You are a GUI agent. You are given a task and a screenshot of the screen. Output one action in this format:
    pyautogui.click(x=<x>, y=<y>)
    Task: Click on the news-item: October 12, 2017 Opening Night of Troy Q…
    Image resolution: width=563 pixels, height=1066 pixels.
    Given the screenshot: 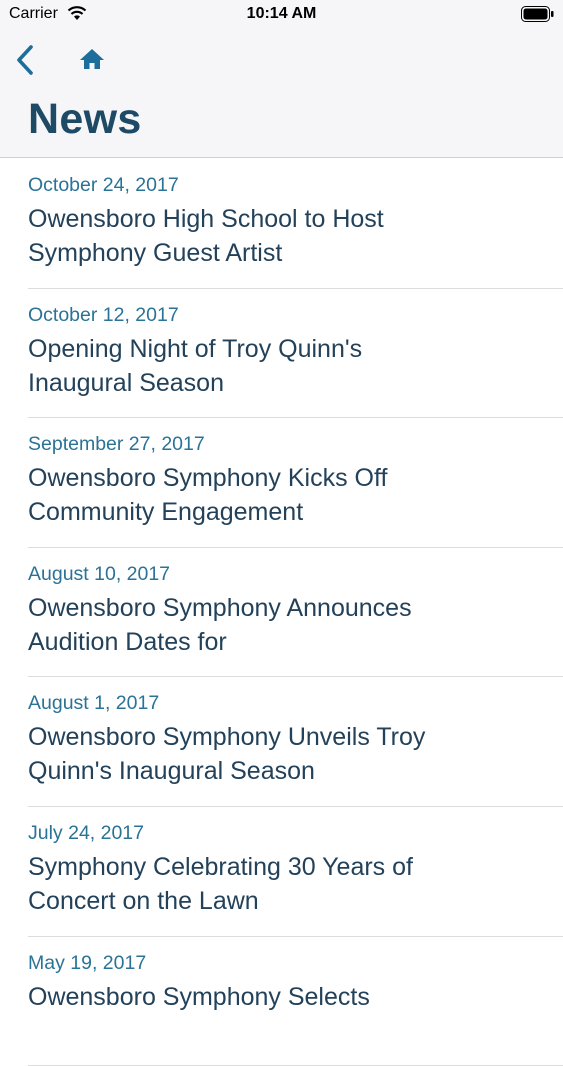 What is the action you would take?
    pyautogui.click(x=295, y=354)
    